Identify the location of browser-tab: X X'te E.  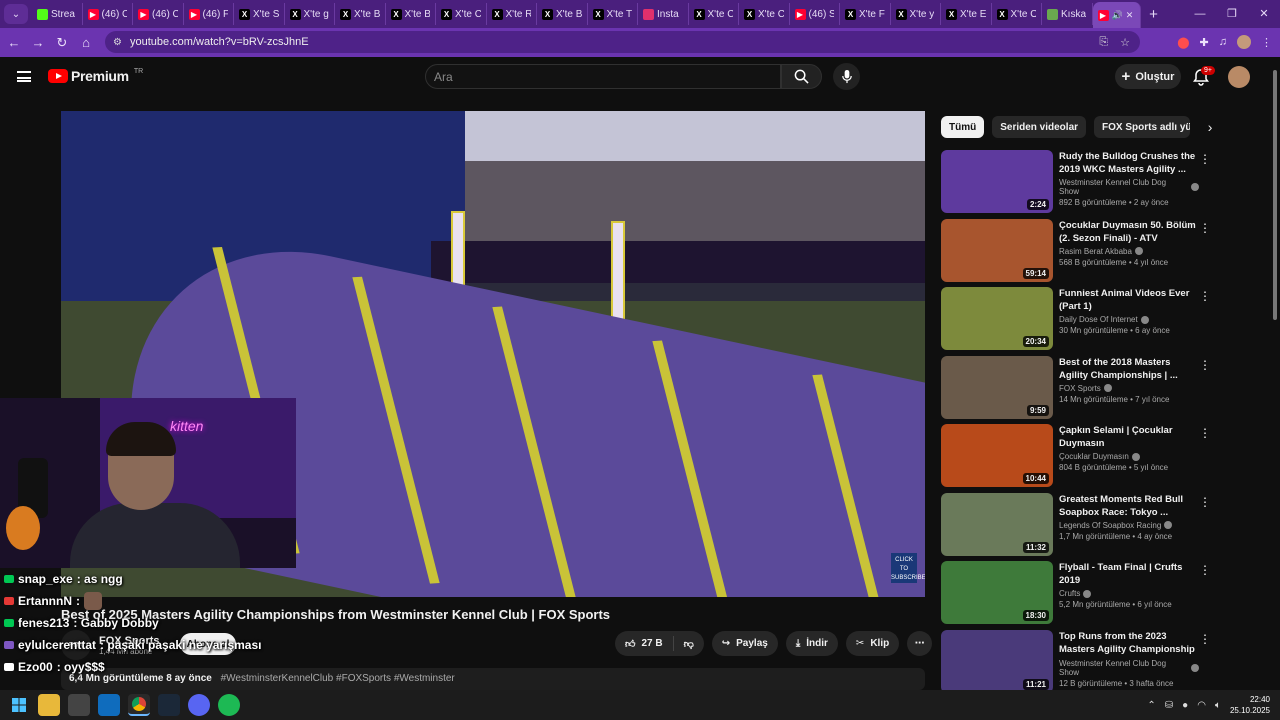
(966, 14).